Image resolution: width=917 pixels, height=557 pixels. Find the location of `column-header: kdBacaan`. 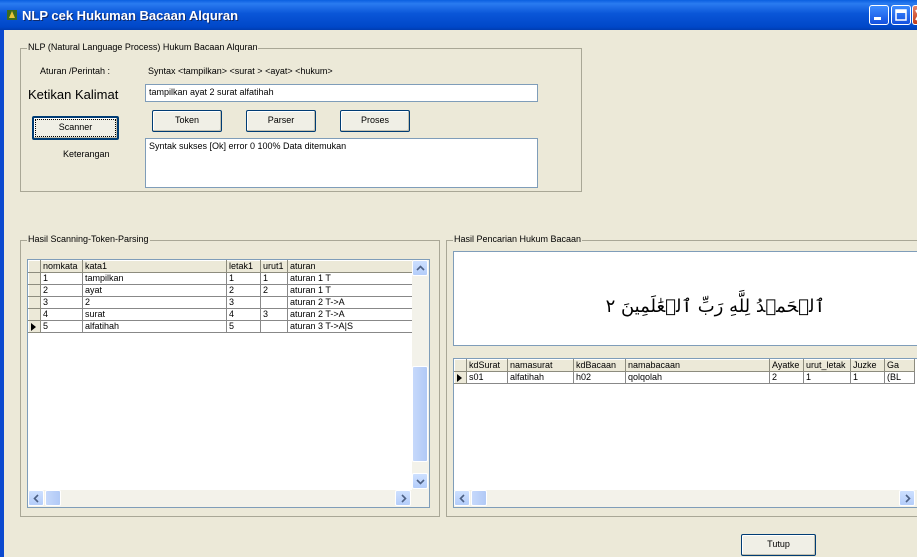

column-header: kdBacaan is located at coordinates (599, 365).